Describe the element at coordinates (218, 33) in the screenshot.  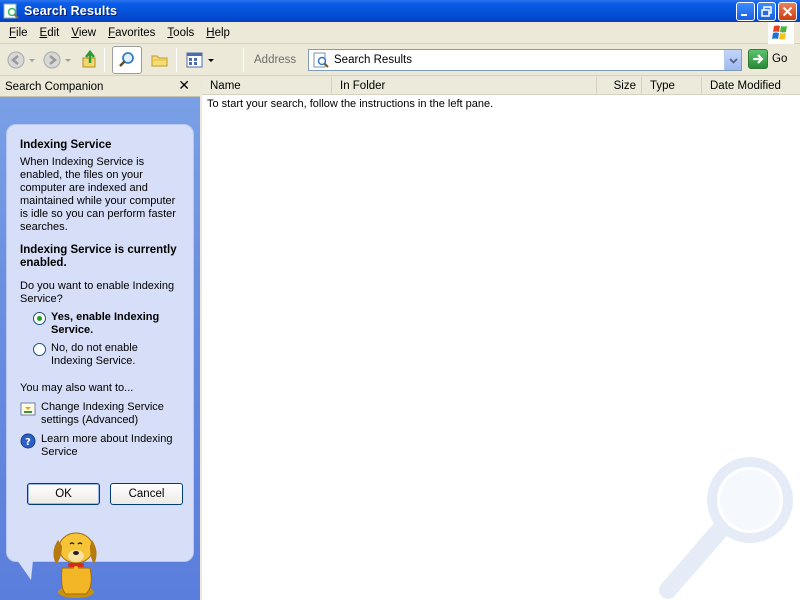
I see `menu-help: Help` at that location.